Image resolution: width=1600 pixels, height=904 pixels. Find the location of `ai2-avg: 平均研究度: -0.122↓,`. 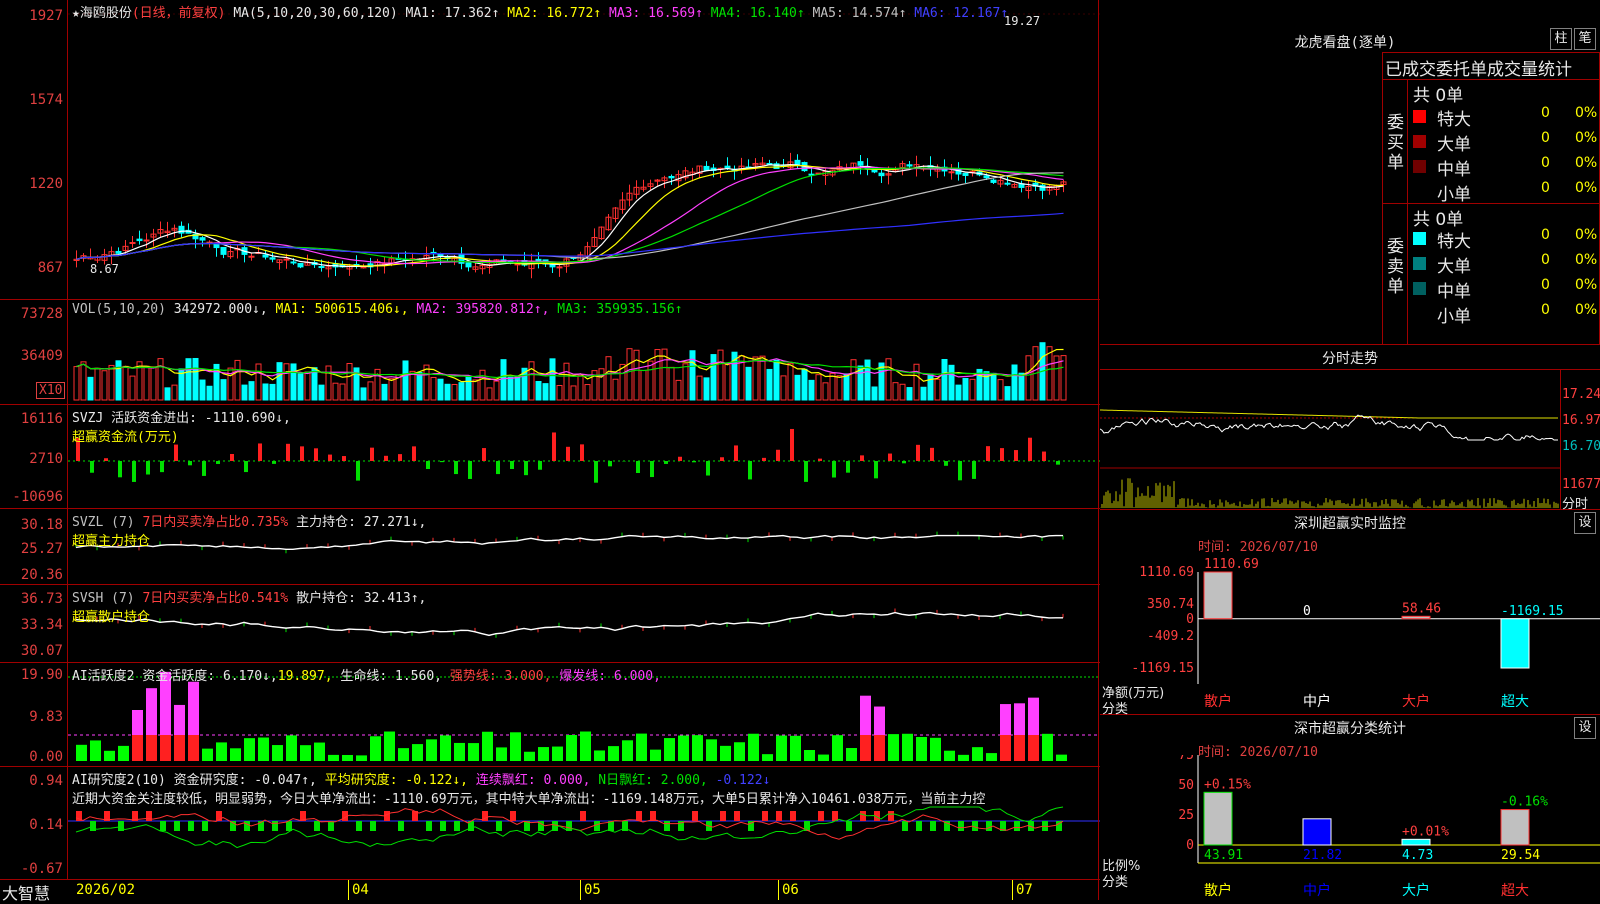

ai2-avg: 平均研究度: -0.122↓, is located at coordinates (396, 780).